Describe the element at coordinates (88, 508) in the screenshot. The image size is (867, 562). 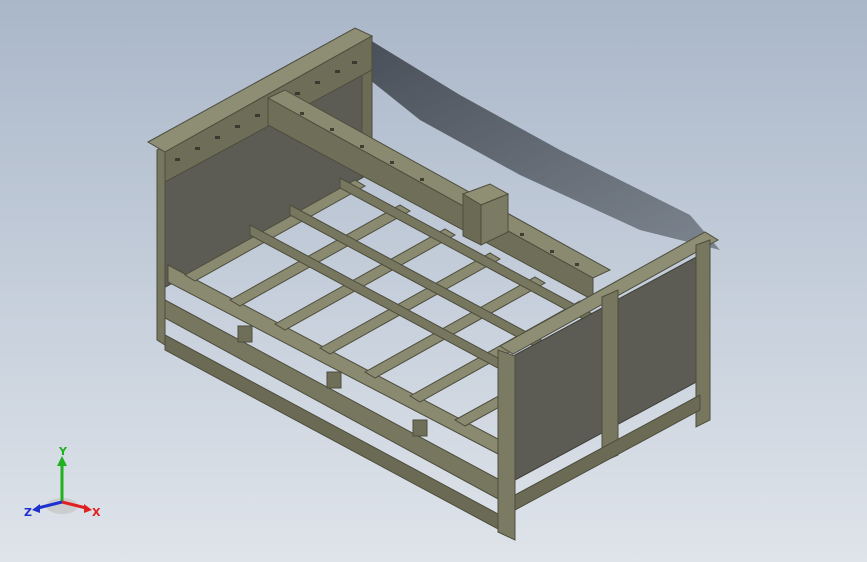
I see `x-axis-arrow` at that location.